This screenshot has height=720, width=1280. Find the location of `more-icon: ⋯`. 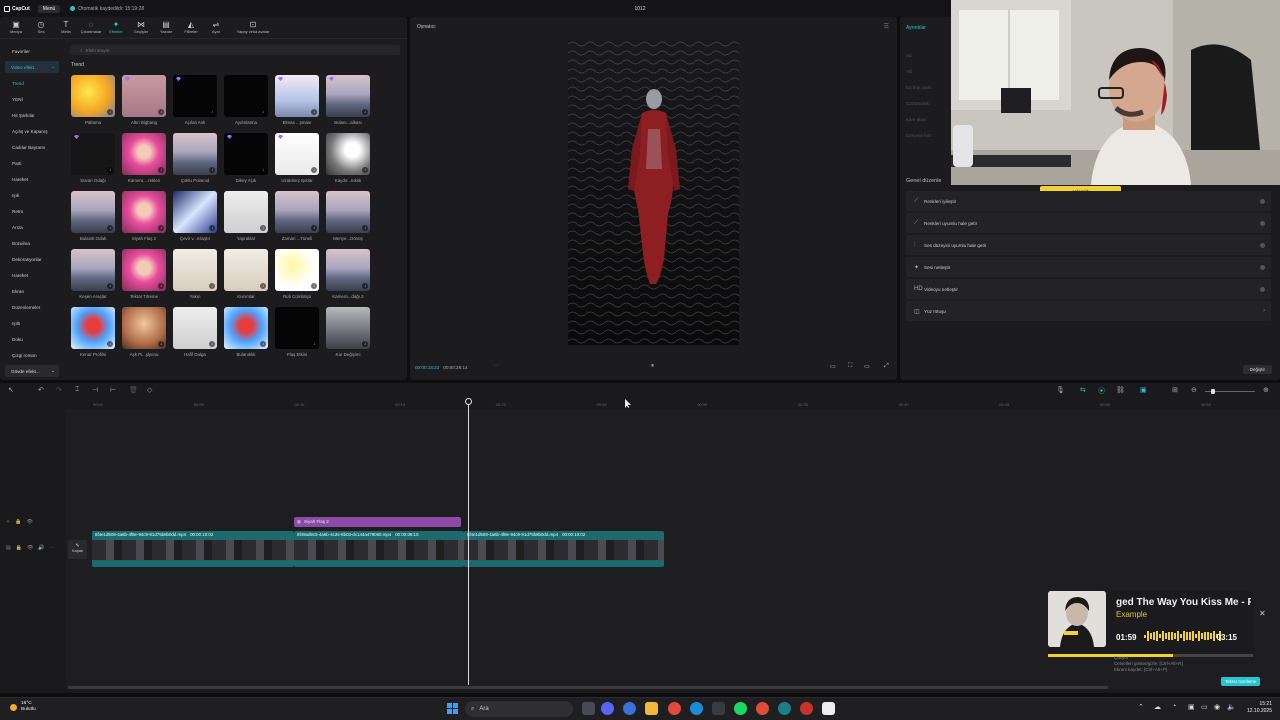

more-icon: ⋯ is located at coordinates (52, 548).